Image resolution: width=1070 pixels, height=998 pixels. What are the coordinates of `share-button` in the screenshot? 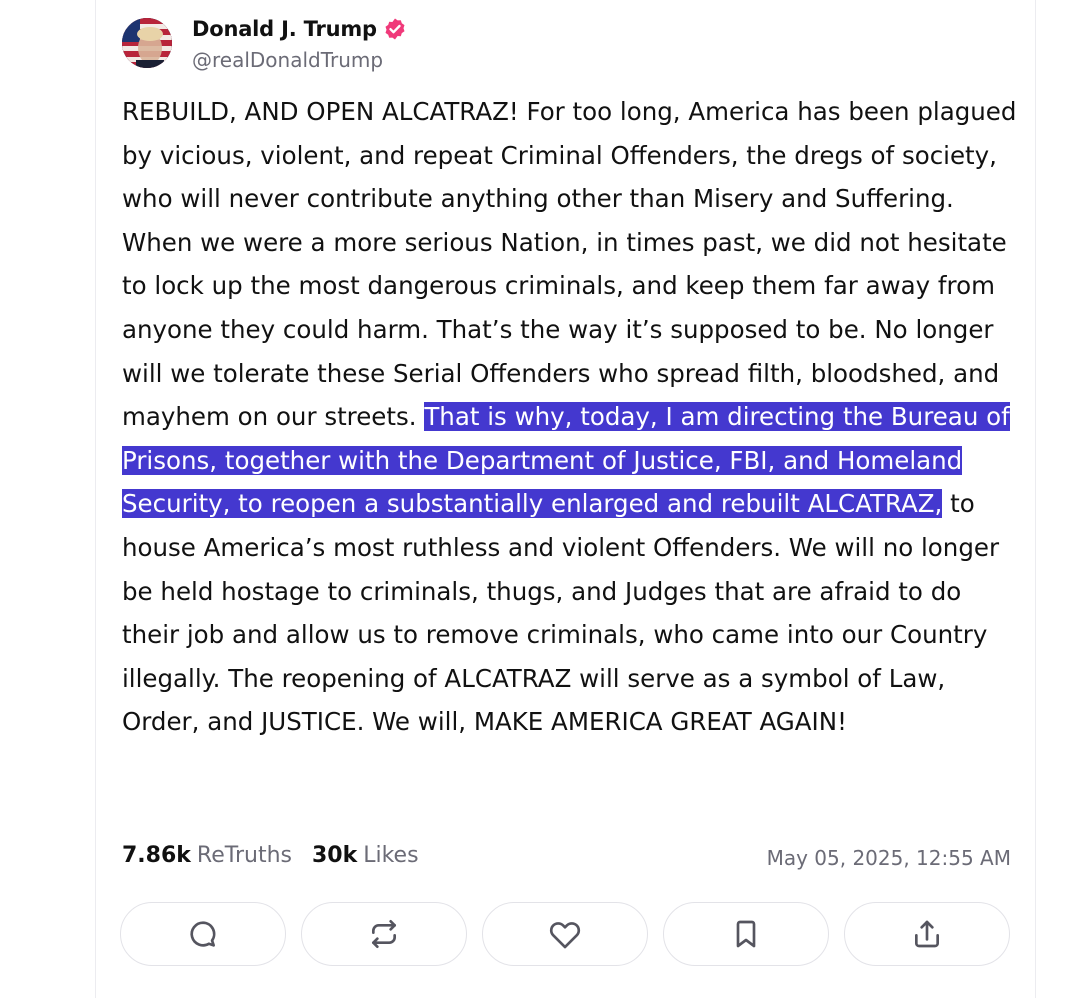 It's located at (927, 934).